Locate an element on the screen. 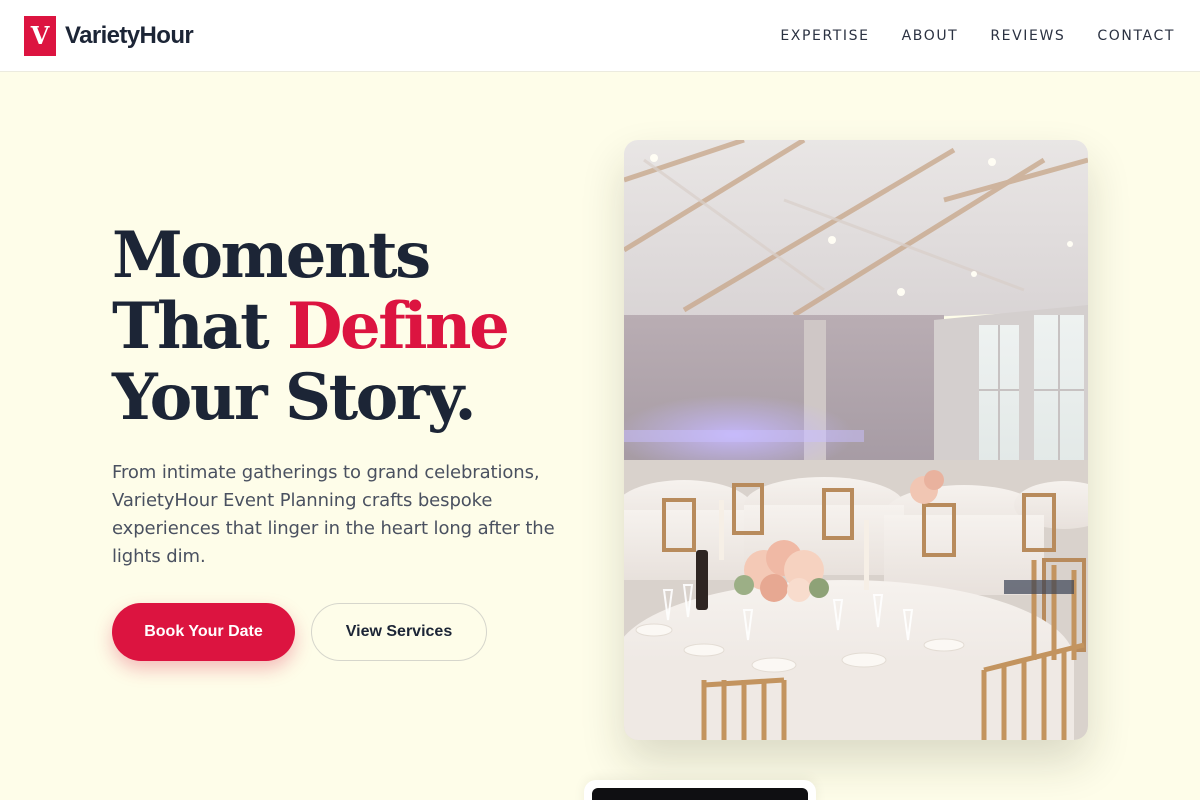  brand-logo-link: V VarietyHour is located at coordinates (109, 35).